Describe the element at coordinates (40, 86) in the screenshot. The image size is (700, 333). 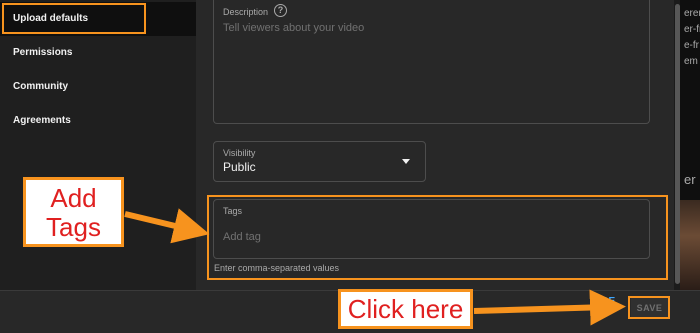
I see `sidebar-item-label: Community` at that location.